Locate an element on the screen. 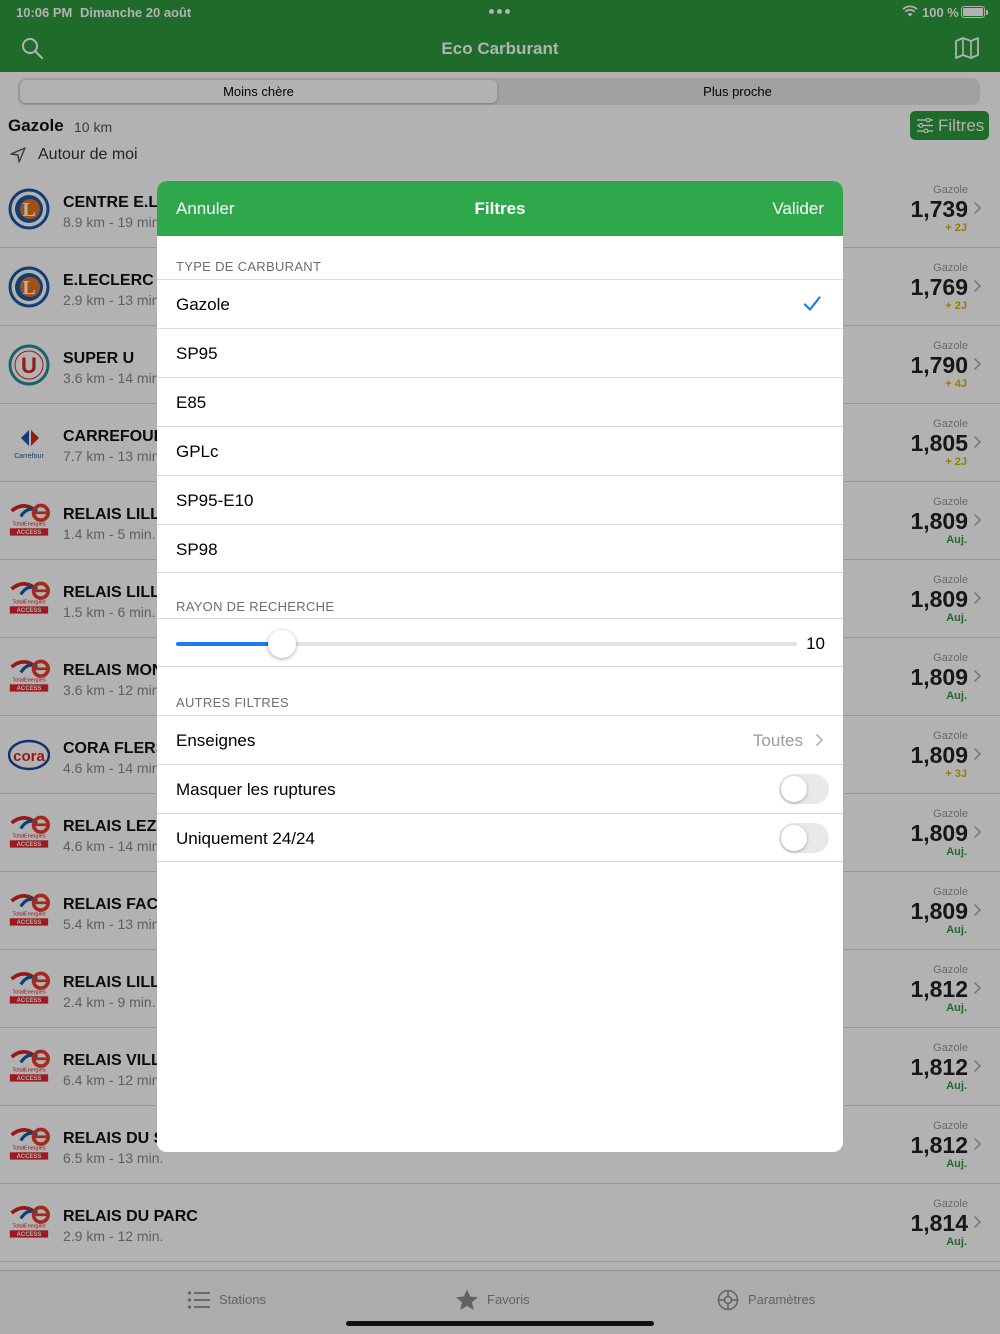  fuel-option-sp95: SP95 is located at coordinates (500, 352).